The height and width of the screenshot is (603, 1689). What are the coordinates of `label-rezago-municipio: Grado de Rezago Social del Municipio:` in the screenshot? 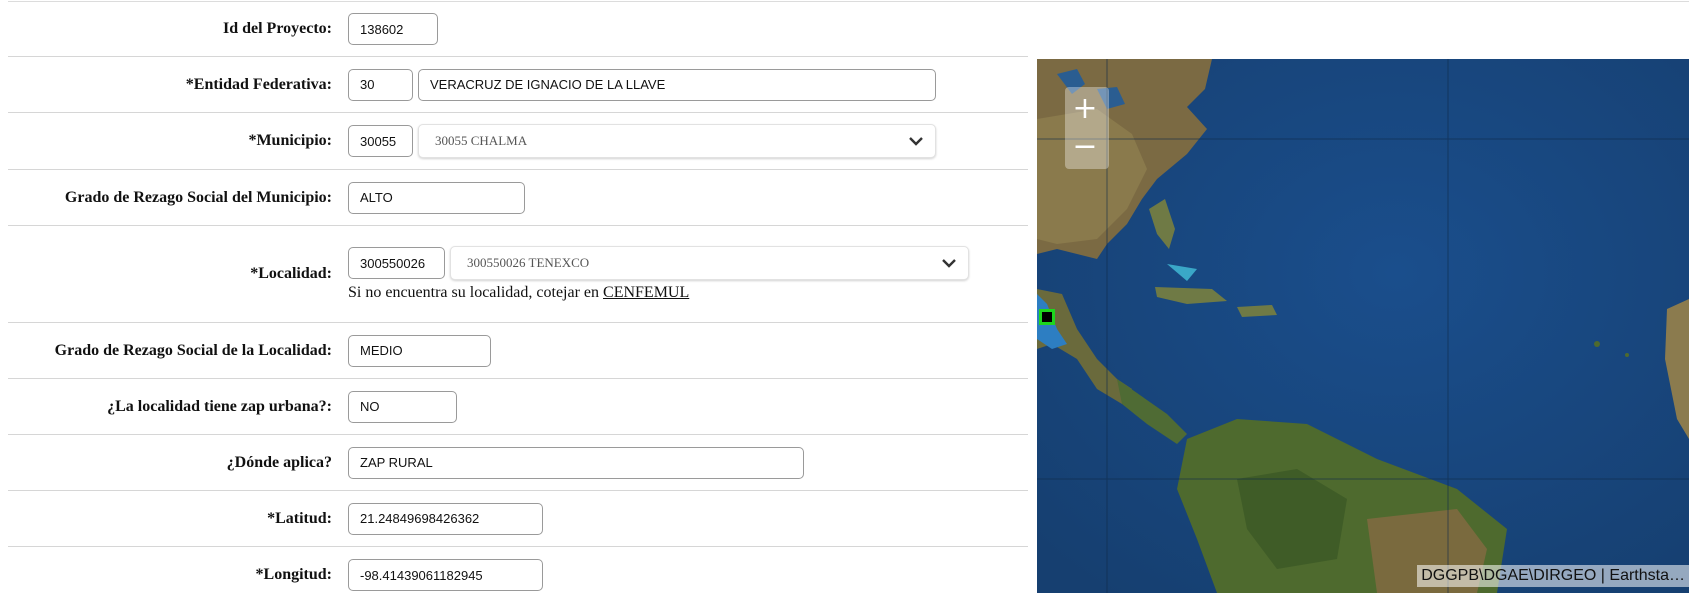 It's located at (198, 197).